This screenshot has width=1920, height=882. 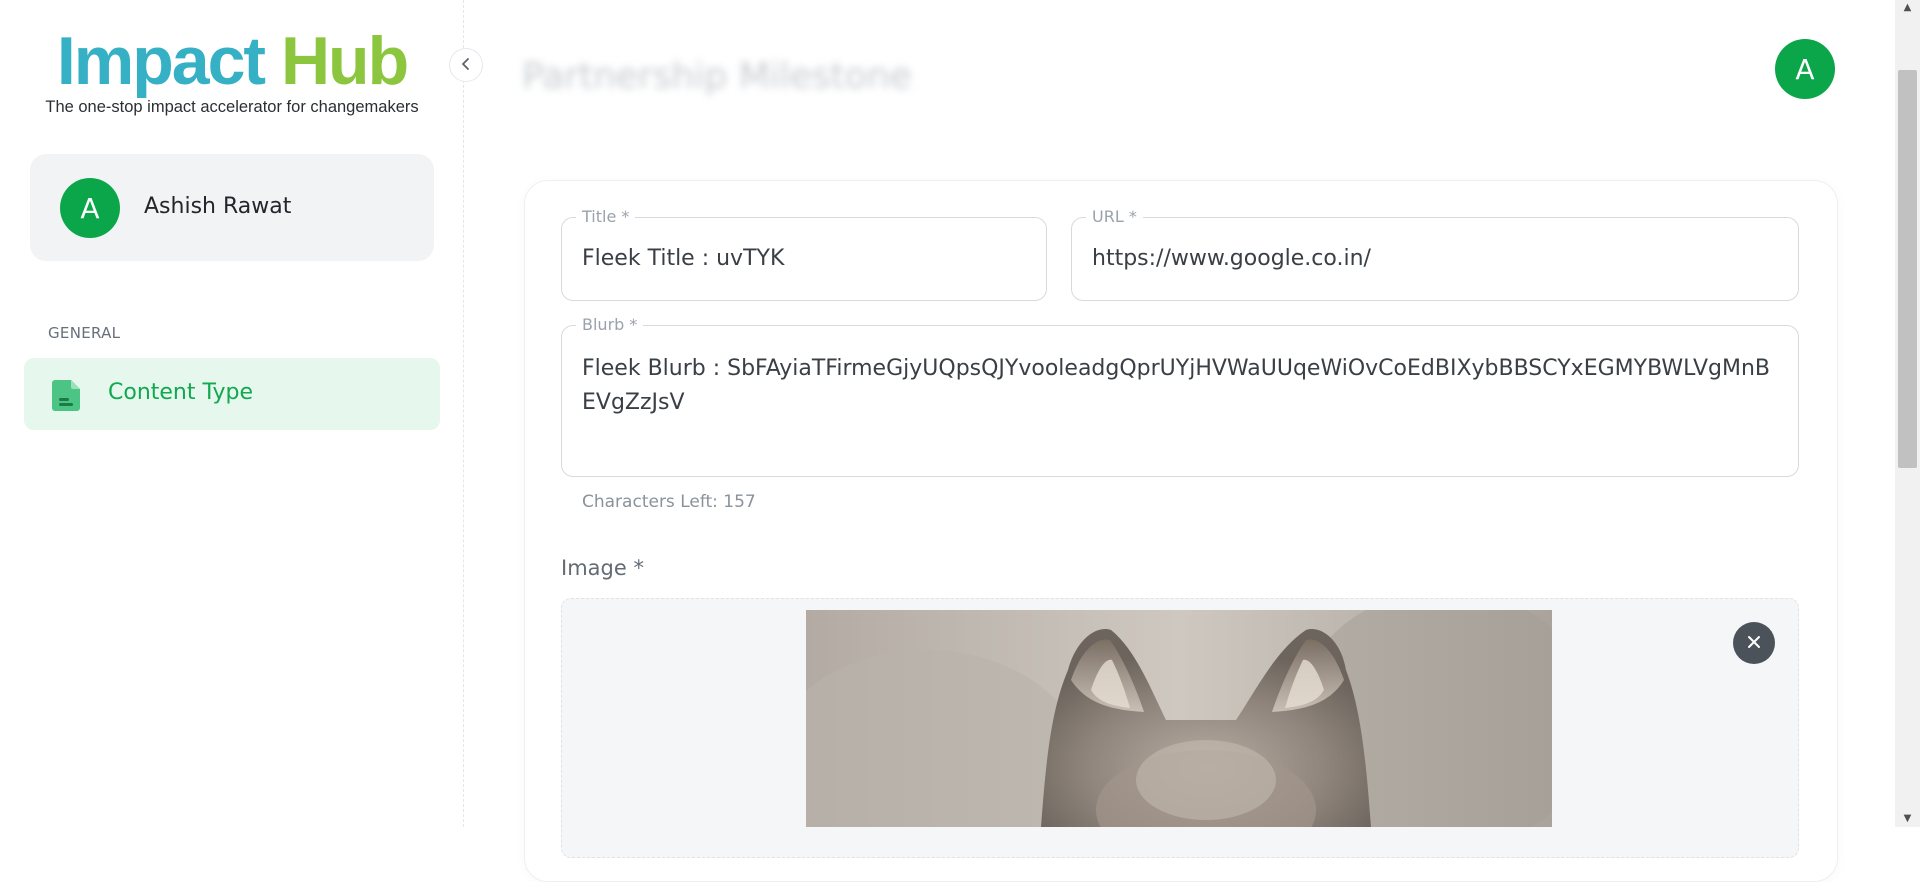 I want to click on title-field: Title * Fleek Title : uvTYK, so click(x=804, y=254).